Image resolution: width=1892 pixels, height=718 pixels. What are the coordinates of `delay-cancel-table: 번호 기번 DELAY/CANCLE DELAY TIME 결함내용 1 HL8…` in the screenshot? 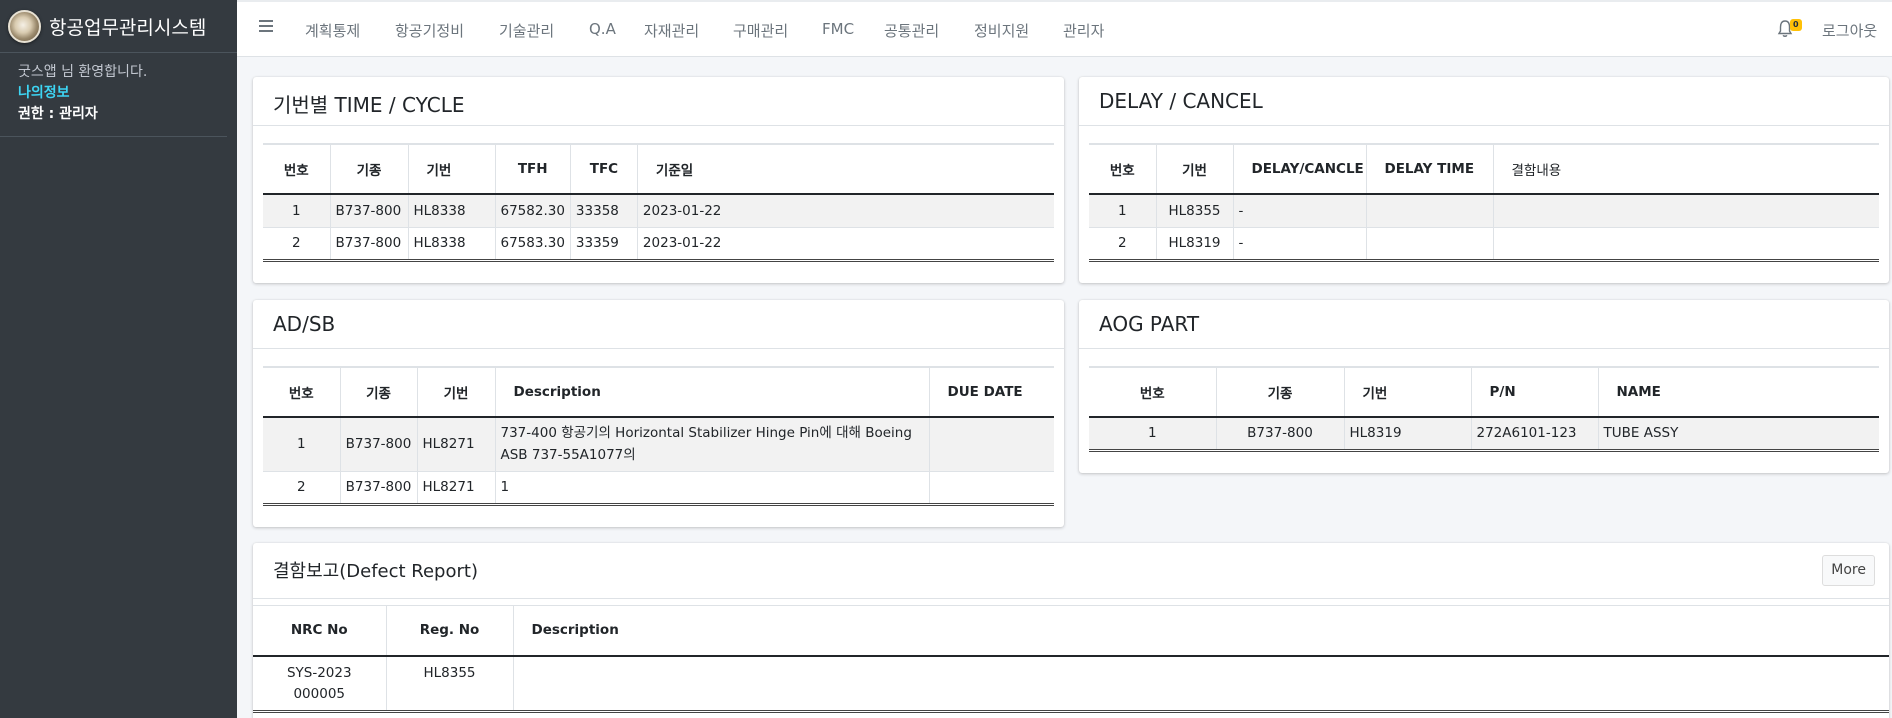 It's located at (1484, 202).